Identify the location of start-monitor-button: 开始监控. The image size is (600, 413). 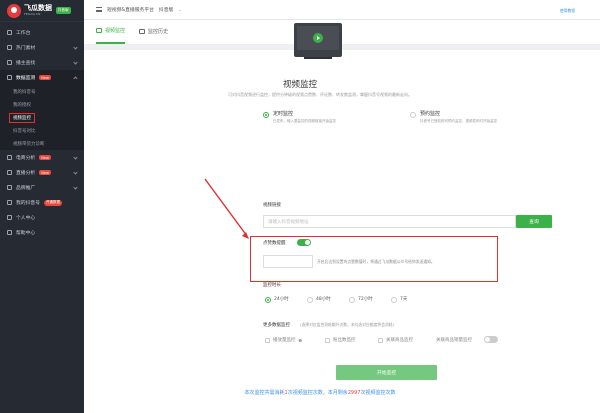
(386, 372).